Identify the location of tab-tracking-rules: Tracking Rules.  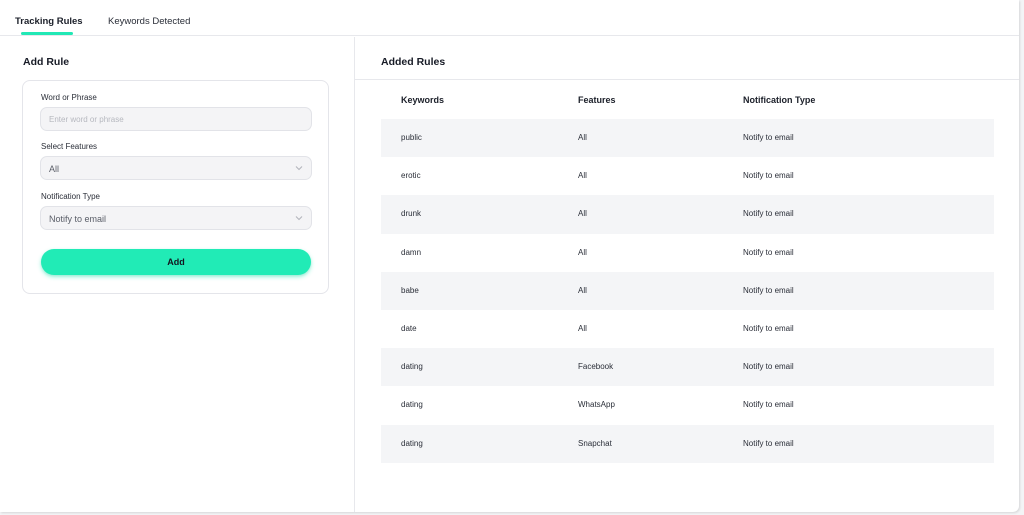
(49, 21).